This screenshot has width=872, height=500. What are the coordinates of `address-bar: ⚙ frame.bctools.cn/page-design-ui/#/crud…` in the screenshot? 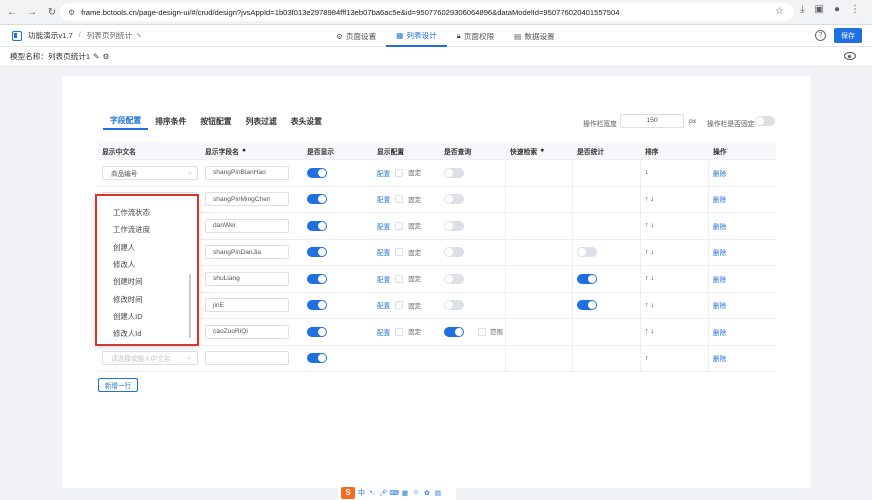 It's located at (427, 12).